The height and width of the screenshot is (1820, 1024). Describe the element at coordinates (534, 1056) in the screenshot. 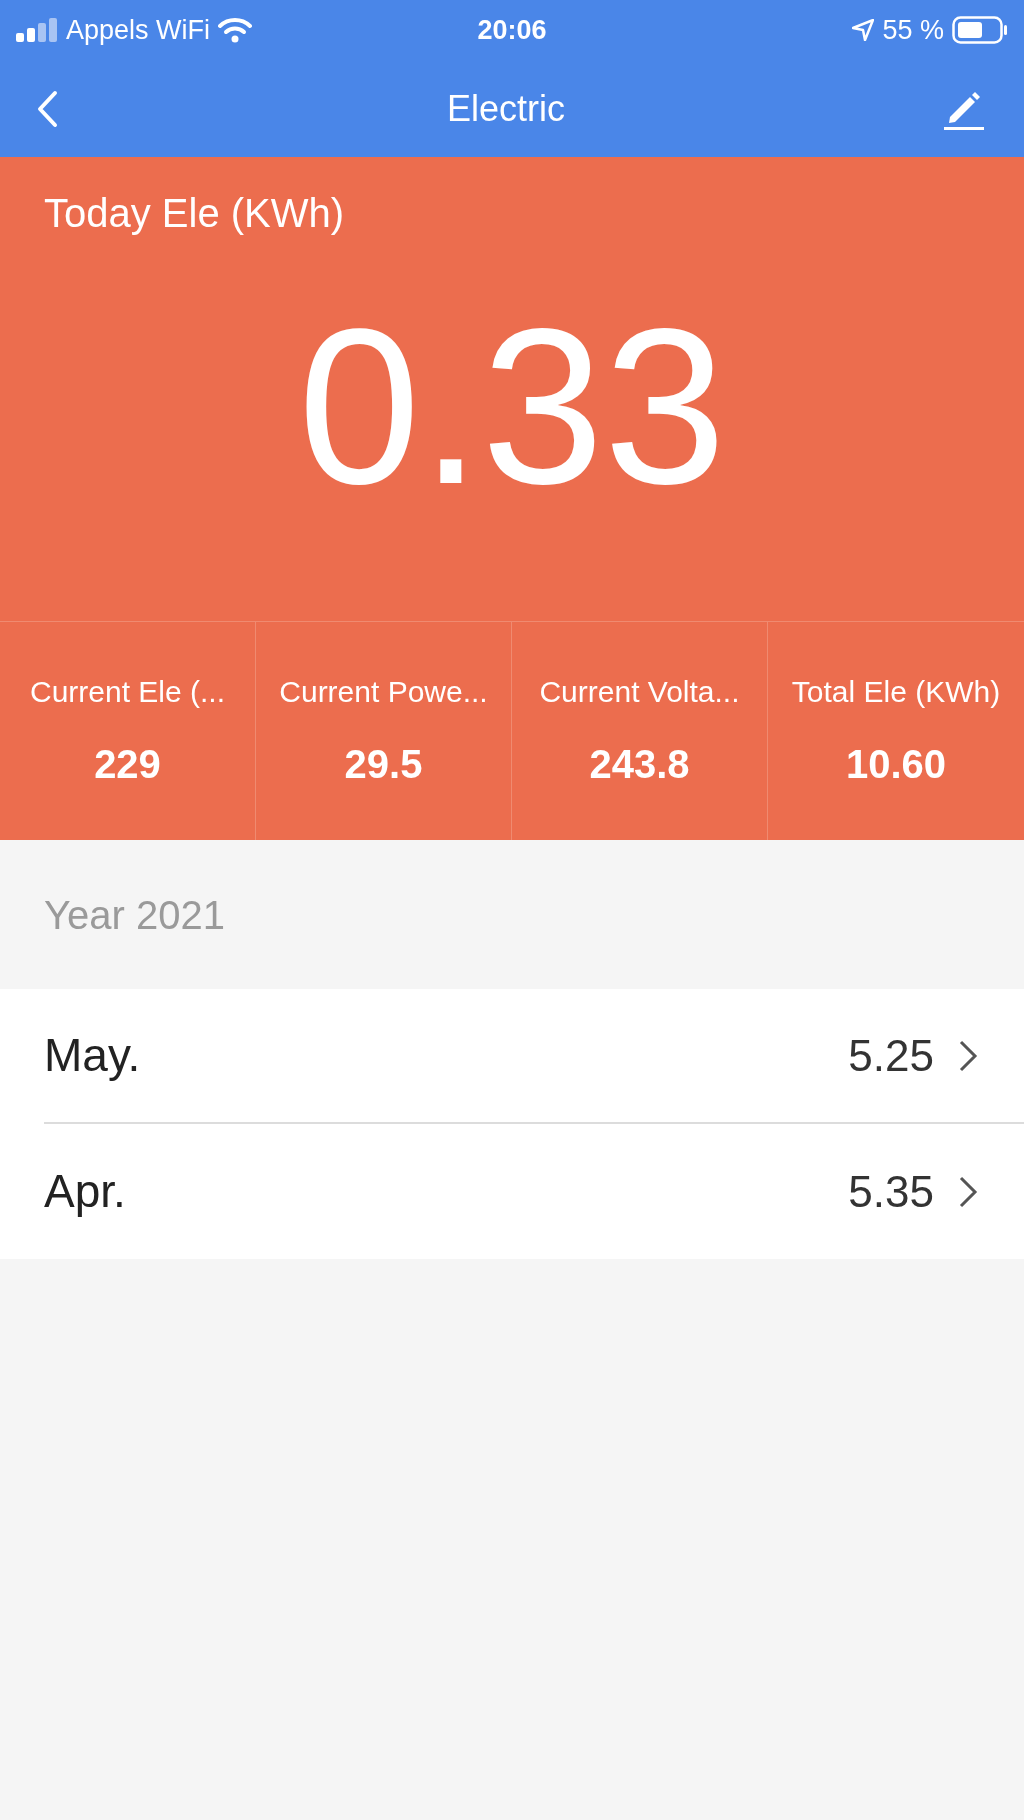

I see `month-row: May. 5.25` at that location.